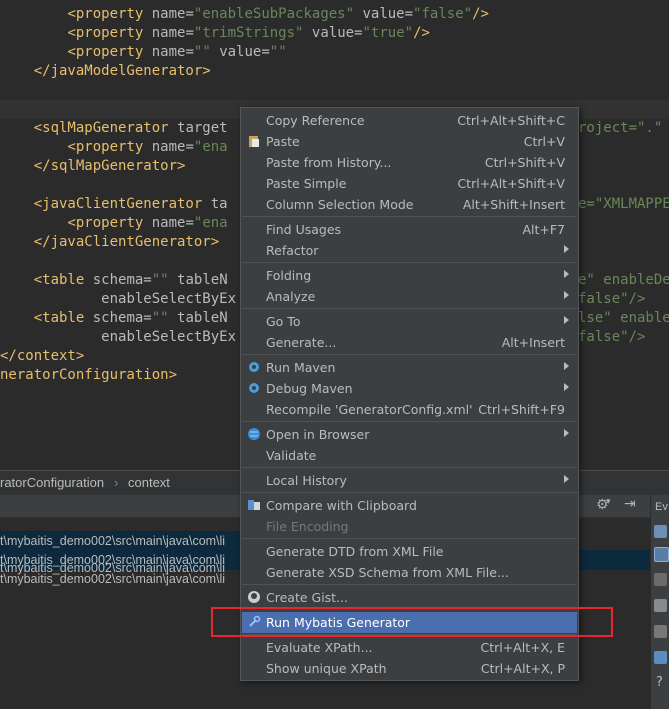 The width and height of the screenshot is (669, 709). I want to click on run-output-line-selected: t\mybaitis_demo002\src\main\java\com\li, so click(120, 541).